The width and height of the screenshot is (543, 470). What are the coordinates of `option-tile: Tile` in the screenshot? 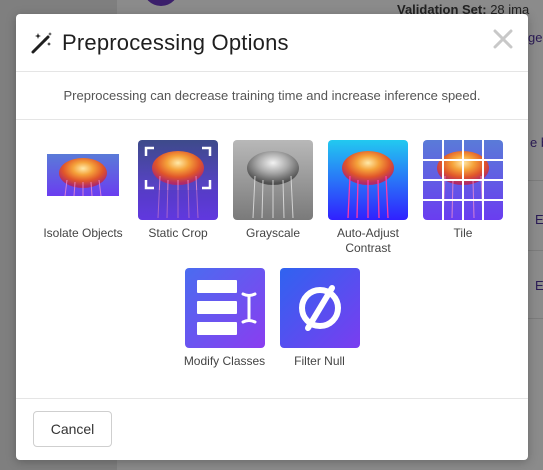 It's located at (463, 198).